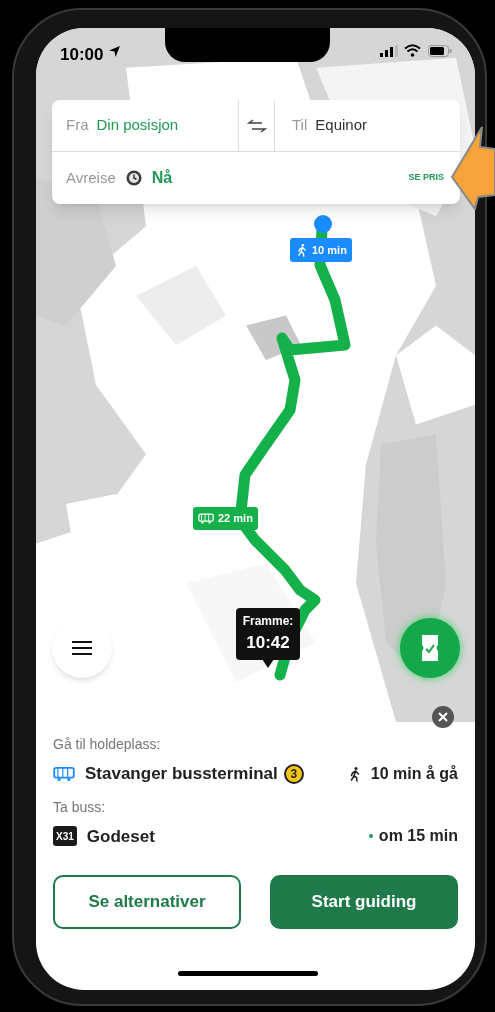  Describe the element at coordinates (120, 836) in the screenshot. I see `destination: Godeset` at that location.